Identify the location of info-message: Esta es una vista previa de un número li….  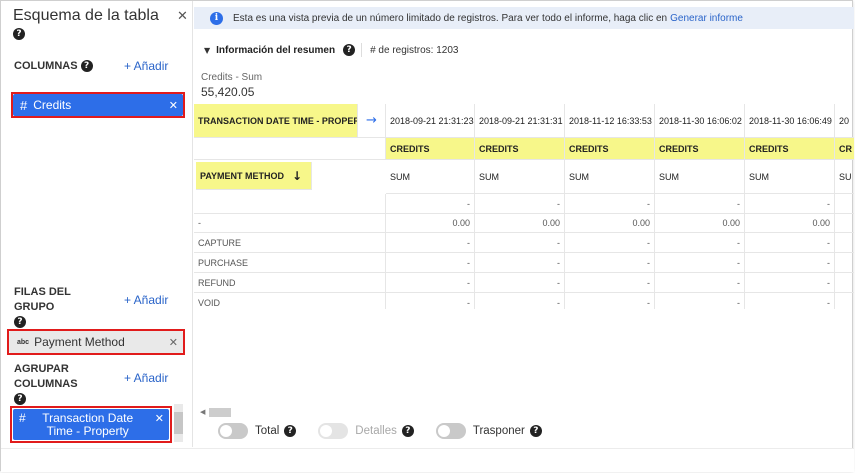
(450, 18).